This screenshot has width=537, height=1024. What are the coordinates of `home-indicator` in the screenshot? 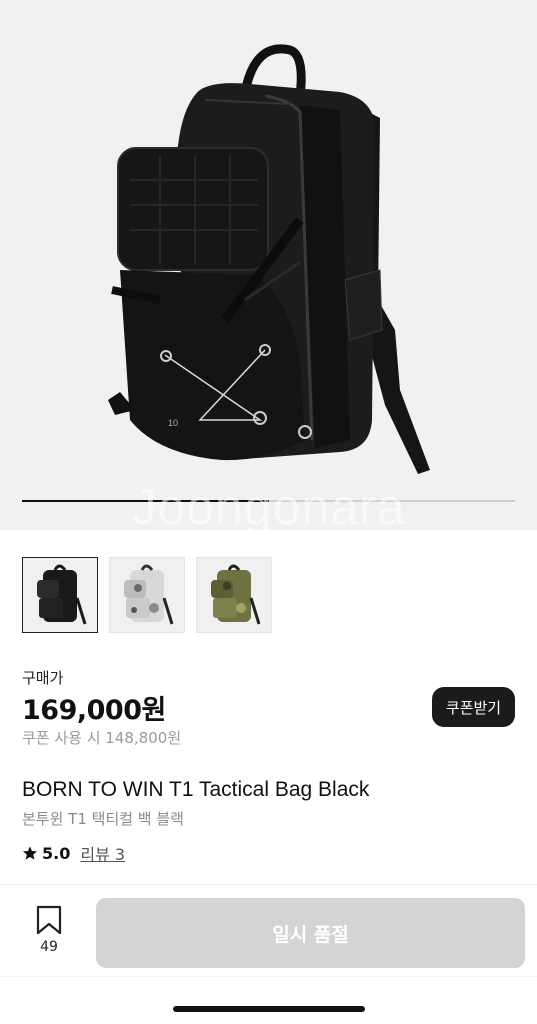 It's located at (269, 1009).